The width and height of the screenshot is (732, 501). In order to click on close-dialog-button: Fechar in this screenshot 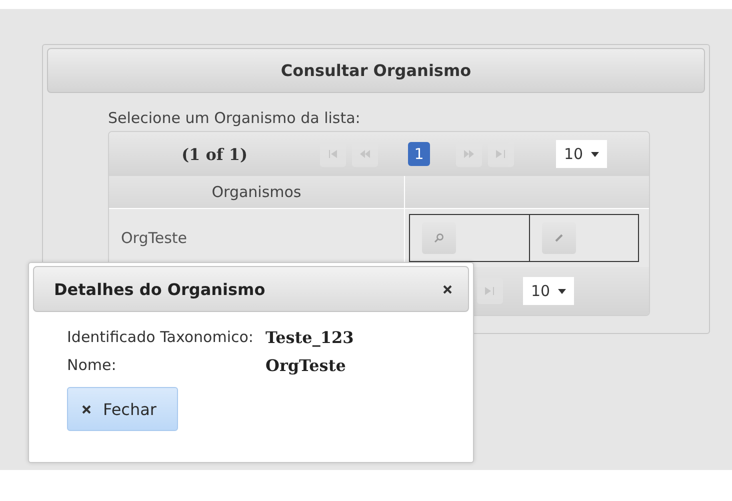, I will do `click(122, 409)`.